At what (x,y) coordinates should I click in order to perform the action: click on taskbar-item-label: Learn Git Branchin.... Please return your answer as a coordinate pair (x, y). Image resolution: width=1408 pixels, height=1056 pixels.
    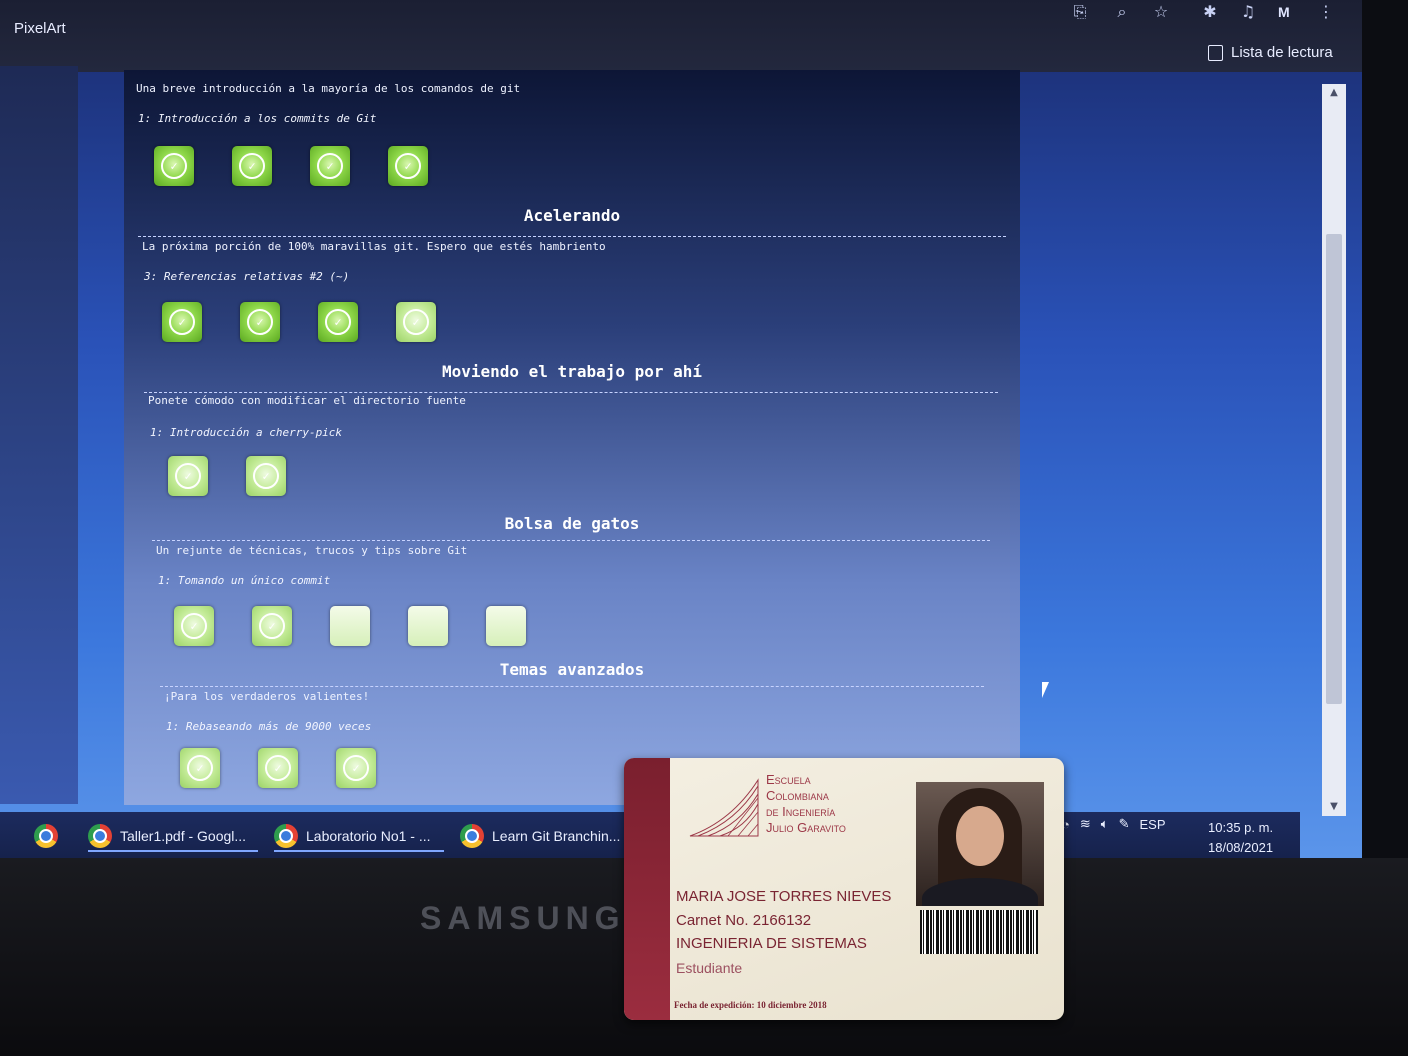
    Looking at the image, I should click on (556, 836).